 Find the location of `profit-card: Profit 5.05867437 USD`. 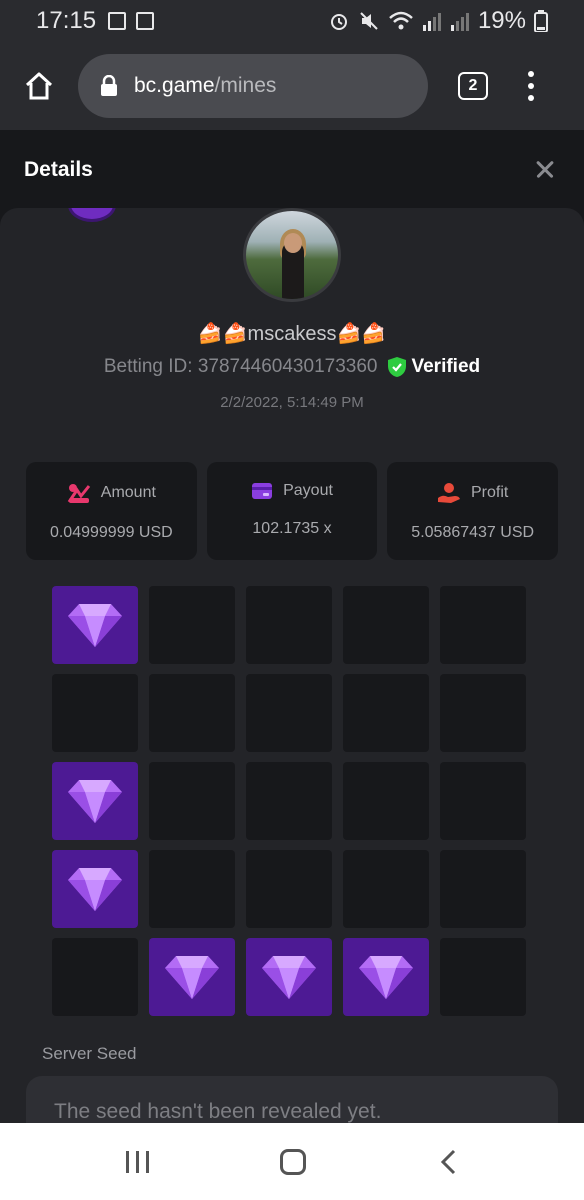

profit-card: Profit 5.05867437 USD is located at coordinates (473, 511).